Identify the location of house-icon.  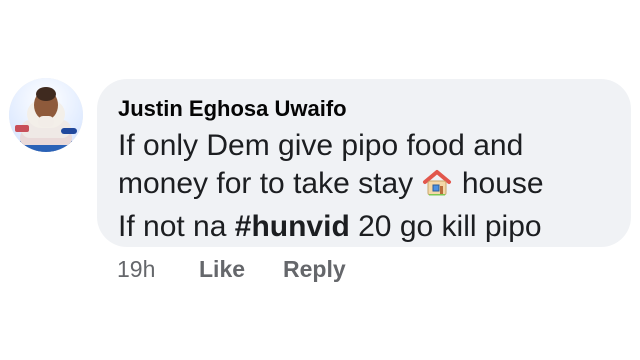
(437, 188).